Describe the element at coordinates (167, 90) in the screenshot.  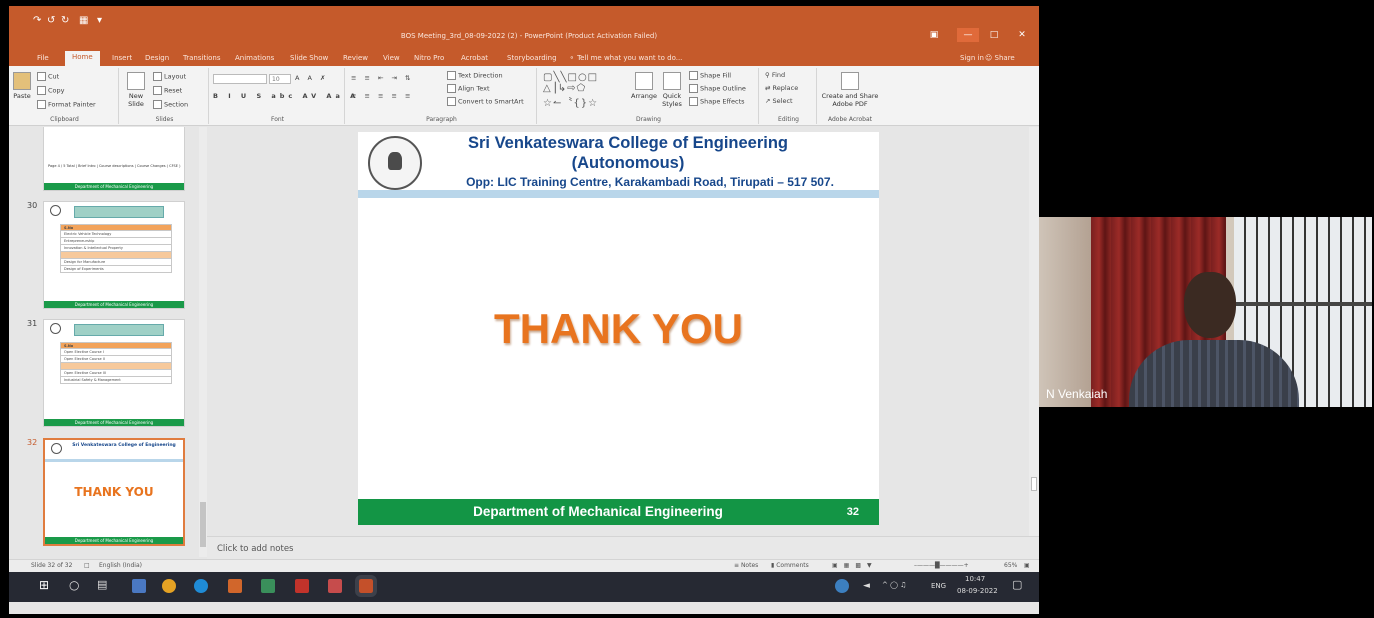
I see `reset-button: Reset` at that location.